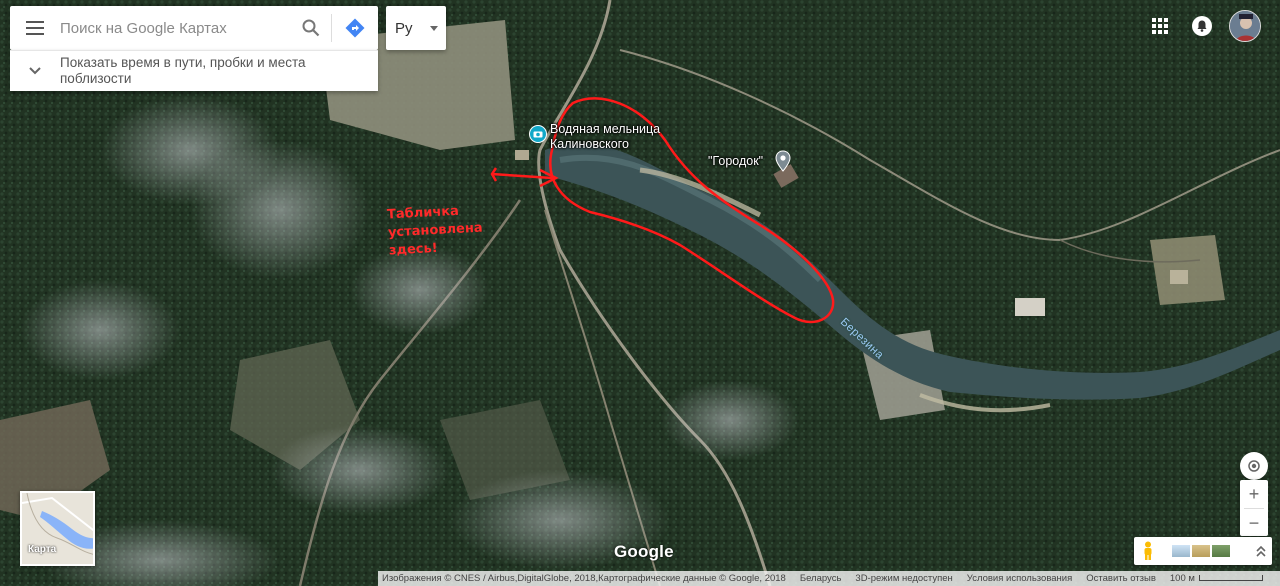 This screenshot has height=586, width=1280. What do you see at coordinates (1182, 578) in the screenshot?
I see `scale-text: 100 м` at bounding box center [1182, 578].